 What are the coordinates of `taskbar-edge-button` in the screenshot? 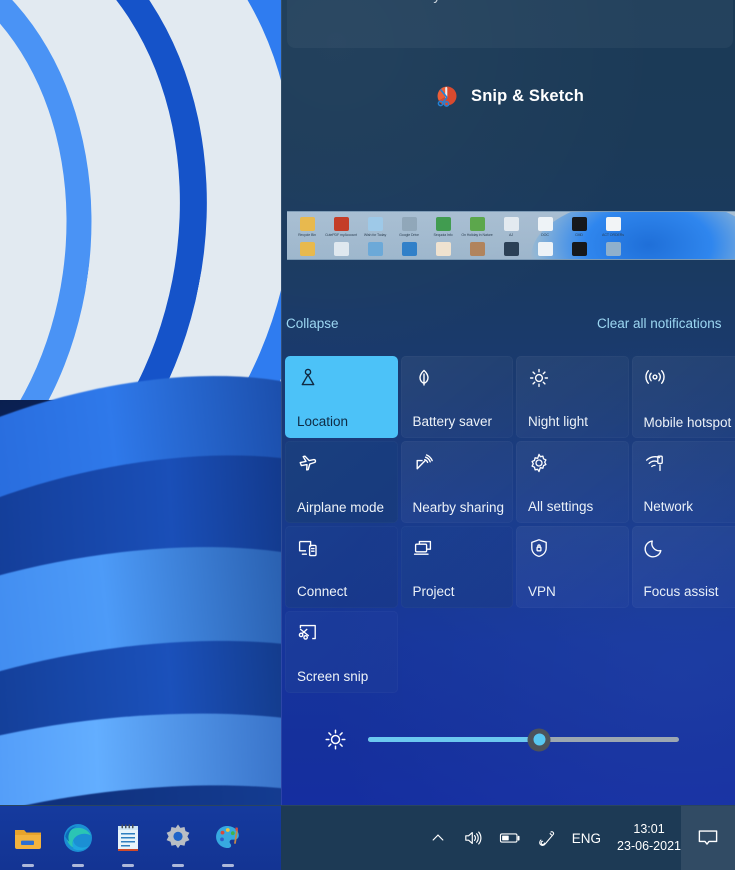 It's located at (78, 844).